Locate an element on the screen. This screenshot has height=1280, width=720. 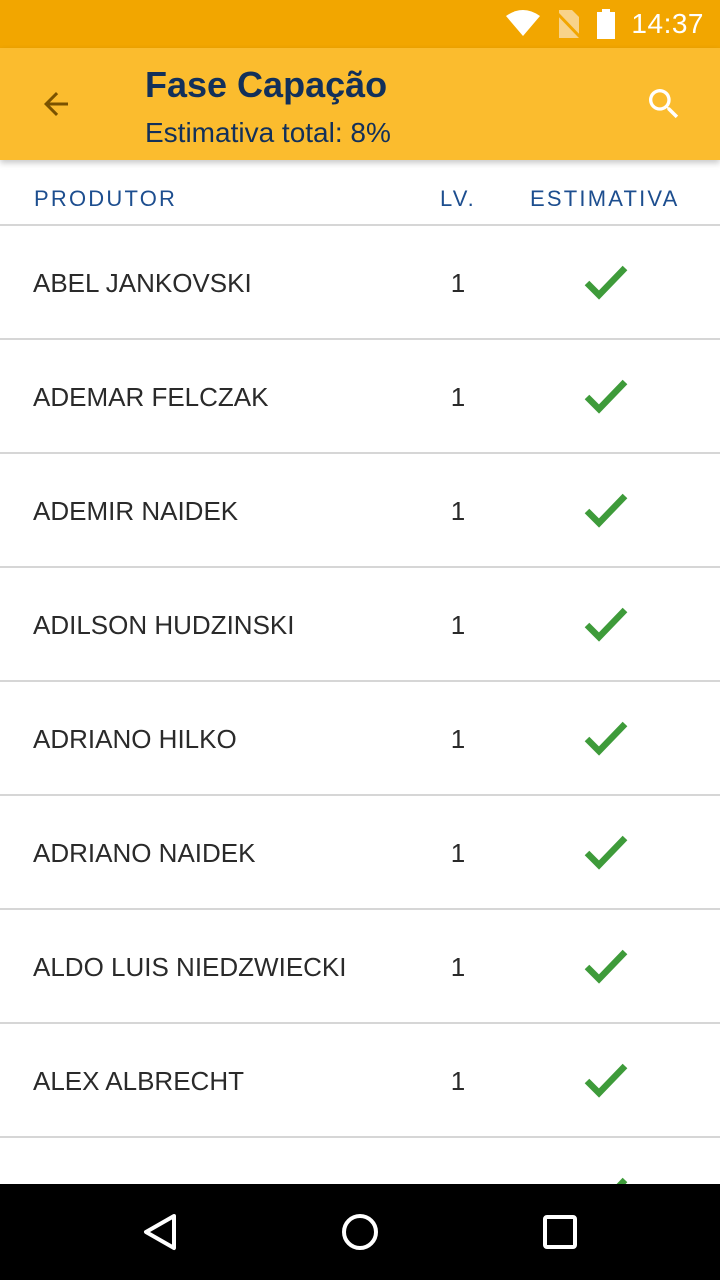
table-row: ADEMAR FELCZAK 1 is located at coordinates (360, 397).